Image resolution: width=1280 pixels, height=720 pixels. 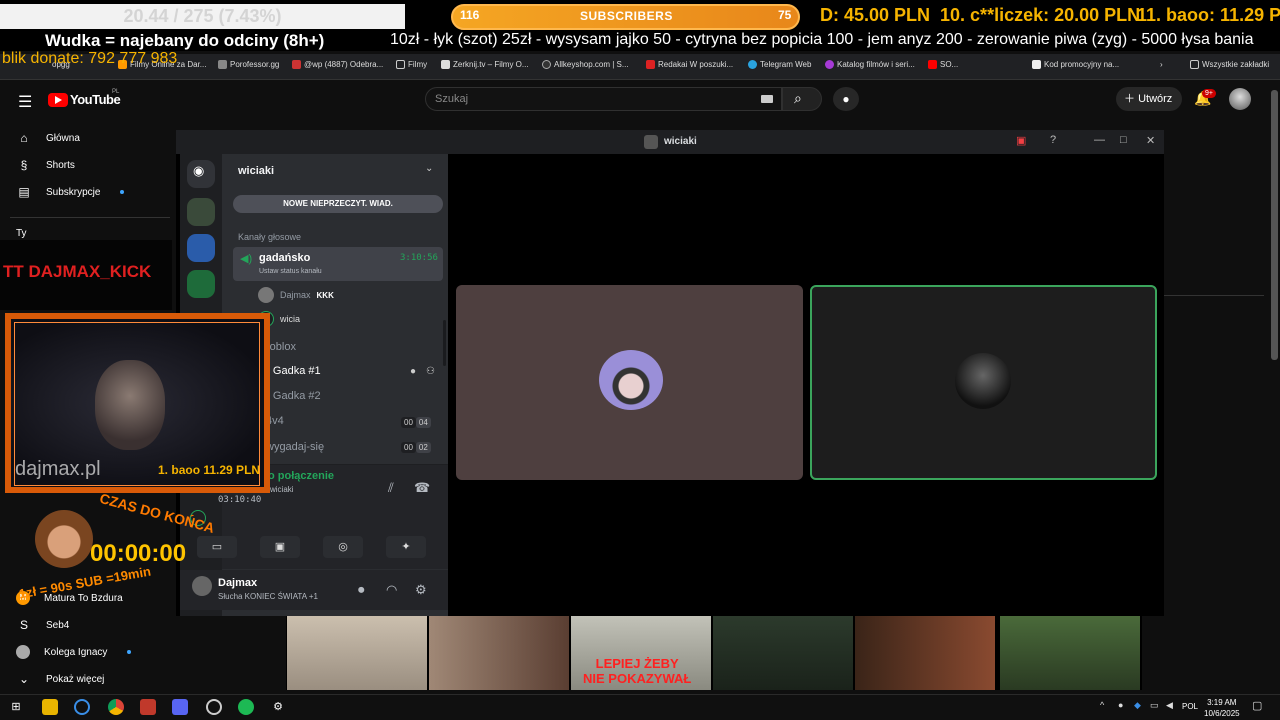 I want to click on tray-volume-icon: ◀, so click(x=1169, y=705).